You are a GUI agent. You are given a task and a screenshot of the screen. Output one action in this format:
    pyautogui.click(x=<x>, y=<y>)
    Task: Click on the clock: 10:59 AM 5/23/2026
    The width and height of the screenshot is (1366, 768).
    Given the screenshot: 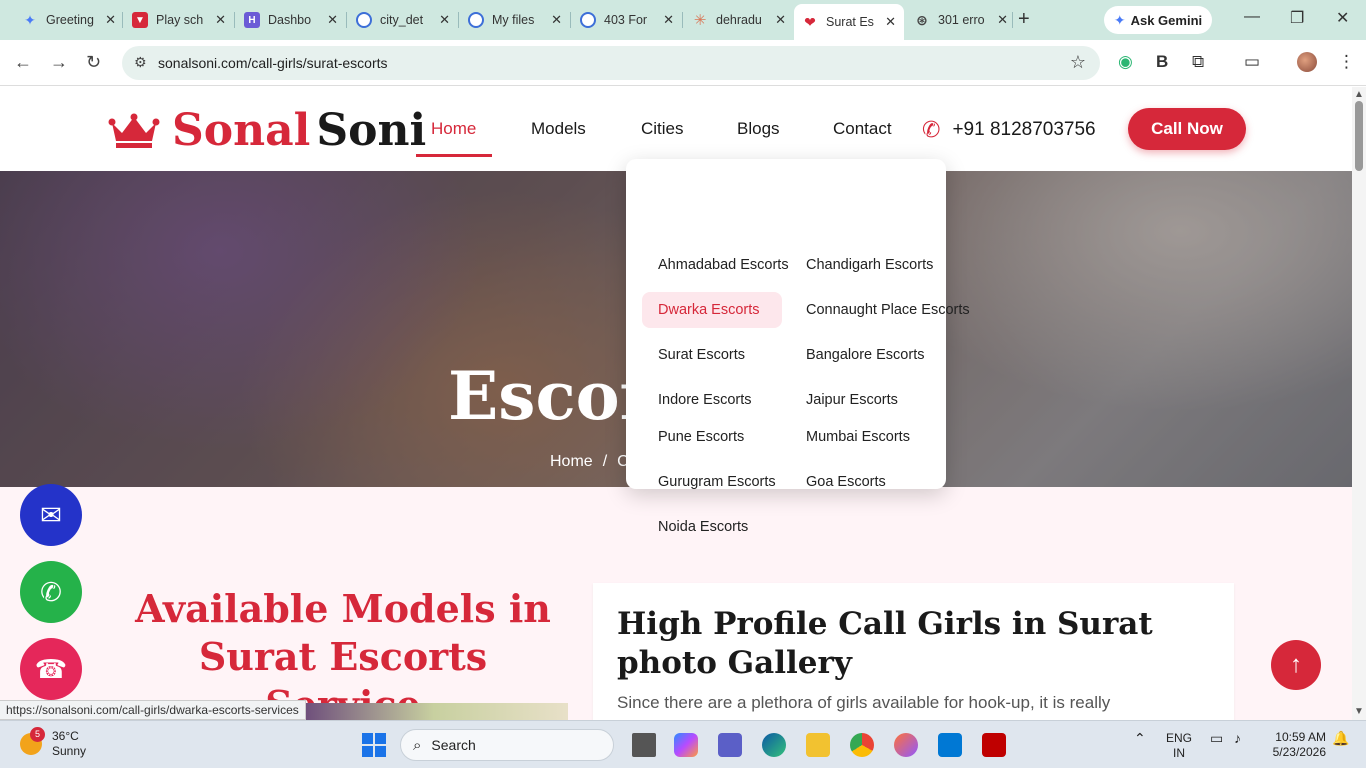 What is the action you would take?
    pyautogui.click(x=1294, y=745)
    